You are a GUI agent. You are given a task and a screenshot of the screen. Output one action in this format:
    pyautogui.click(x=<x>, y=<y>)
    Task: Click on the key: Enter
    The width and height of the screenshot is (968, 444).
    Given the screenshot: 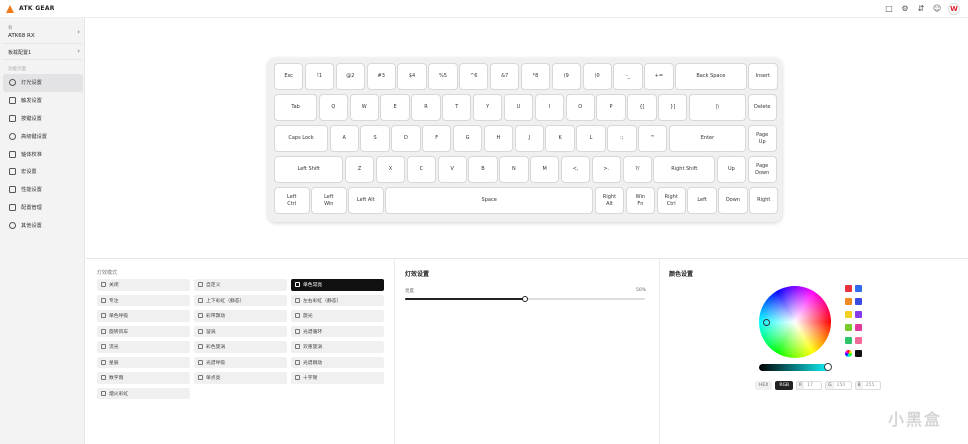 What is the action you would take?
    pyautogui.click(x=707, y=138)
    